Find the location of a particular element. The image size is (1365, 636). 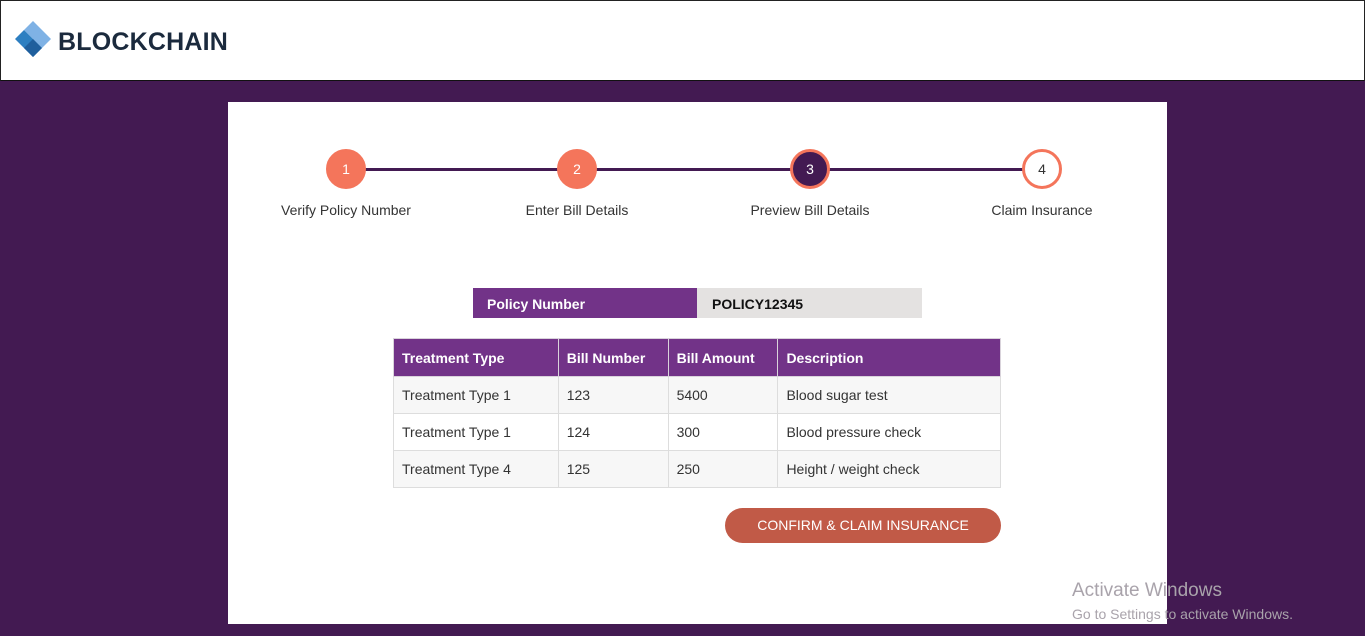

step-preview-bill: 3 Preview Bill Details is located at coordinates (810, 183).